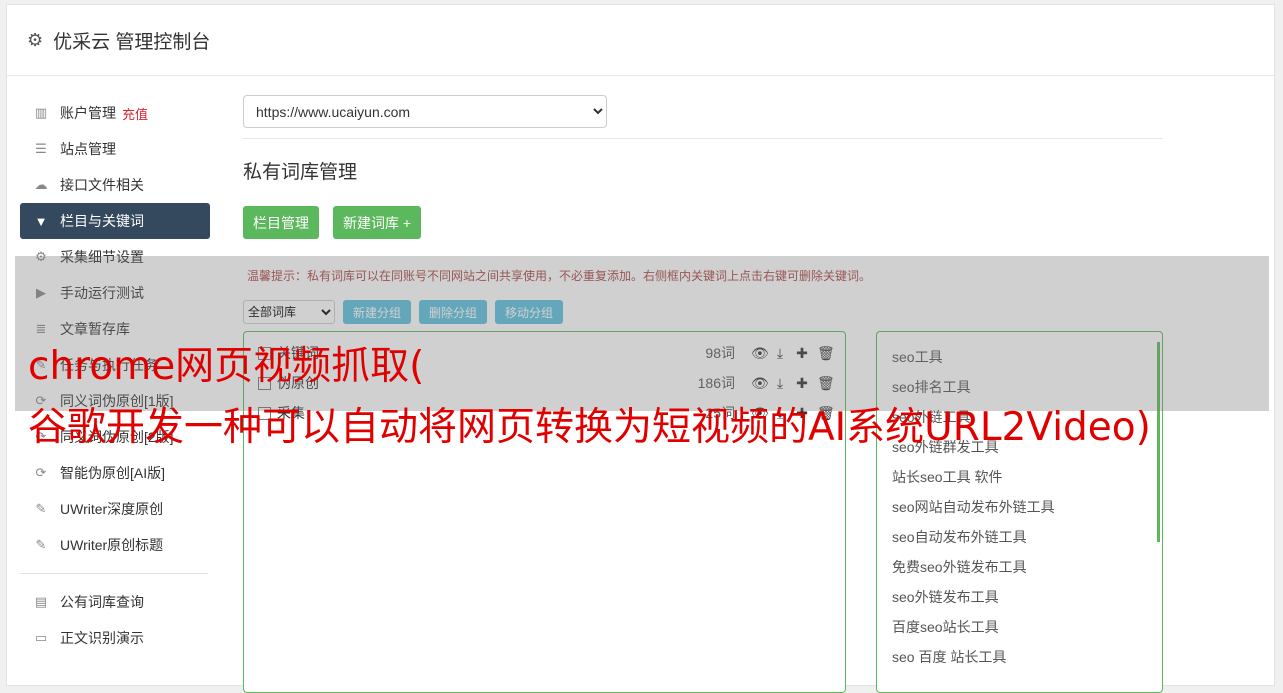 This screenshot has width=1283, height=693. What do you see at coordinates (1019, 657) in the screenshot?
I see `keyword-item: seo 百度 站长工具` at bounding box center [1019, 657].